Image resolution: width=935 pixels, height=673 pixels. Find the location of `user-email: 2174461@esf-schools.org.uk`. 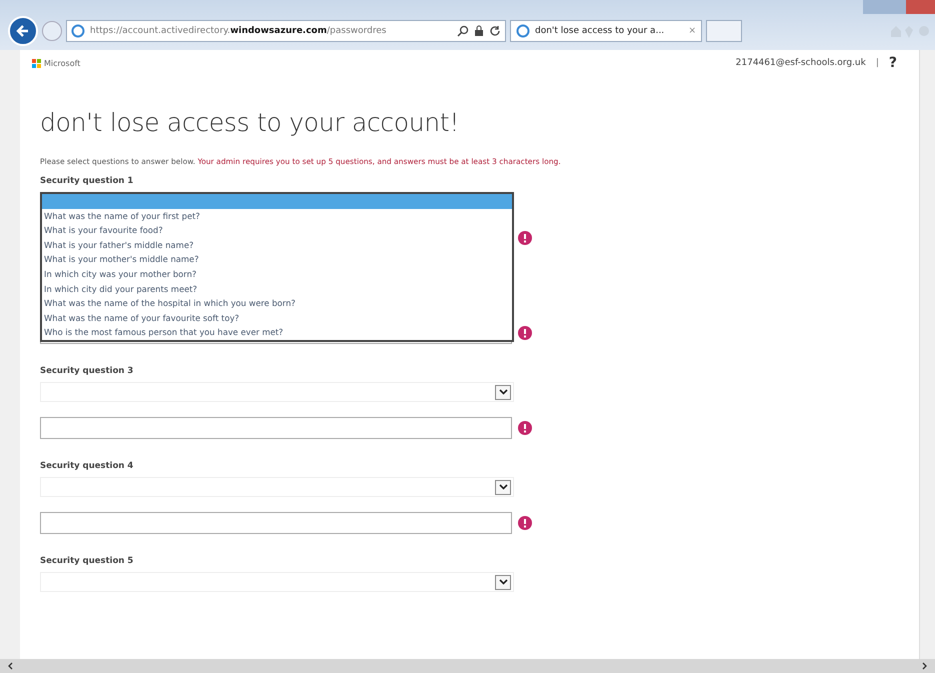

user-email: 2174461@esf-schools.org.uk is located at coordinates (801, 63).